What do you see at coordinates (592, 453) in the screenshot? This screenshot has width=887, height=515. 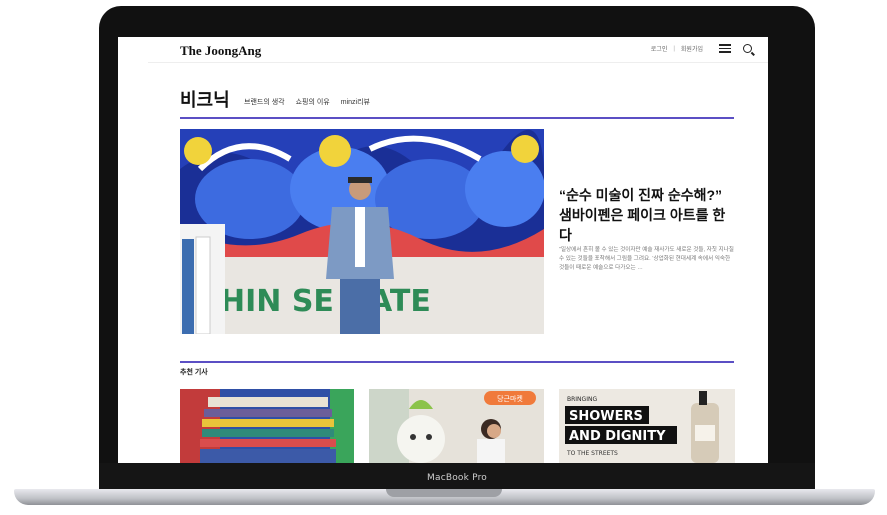 I see `svg-text: TO THE STREETS` at bounding box center [592, 453].